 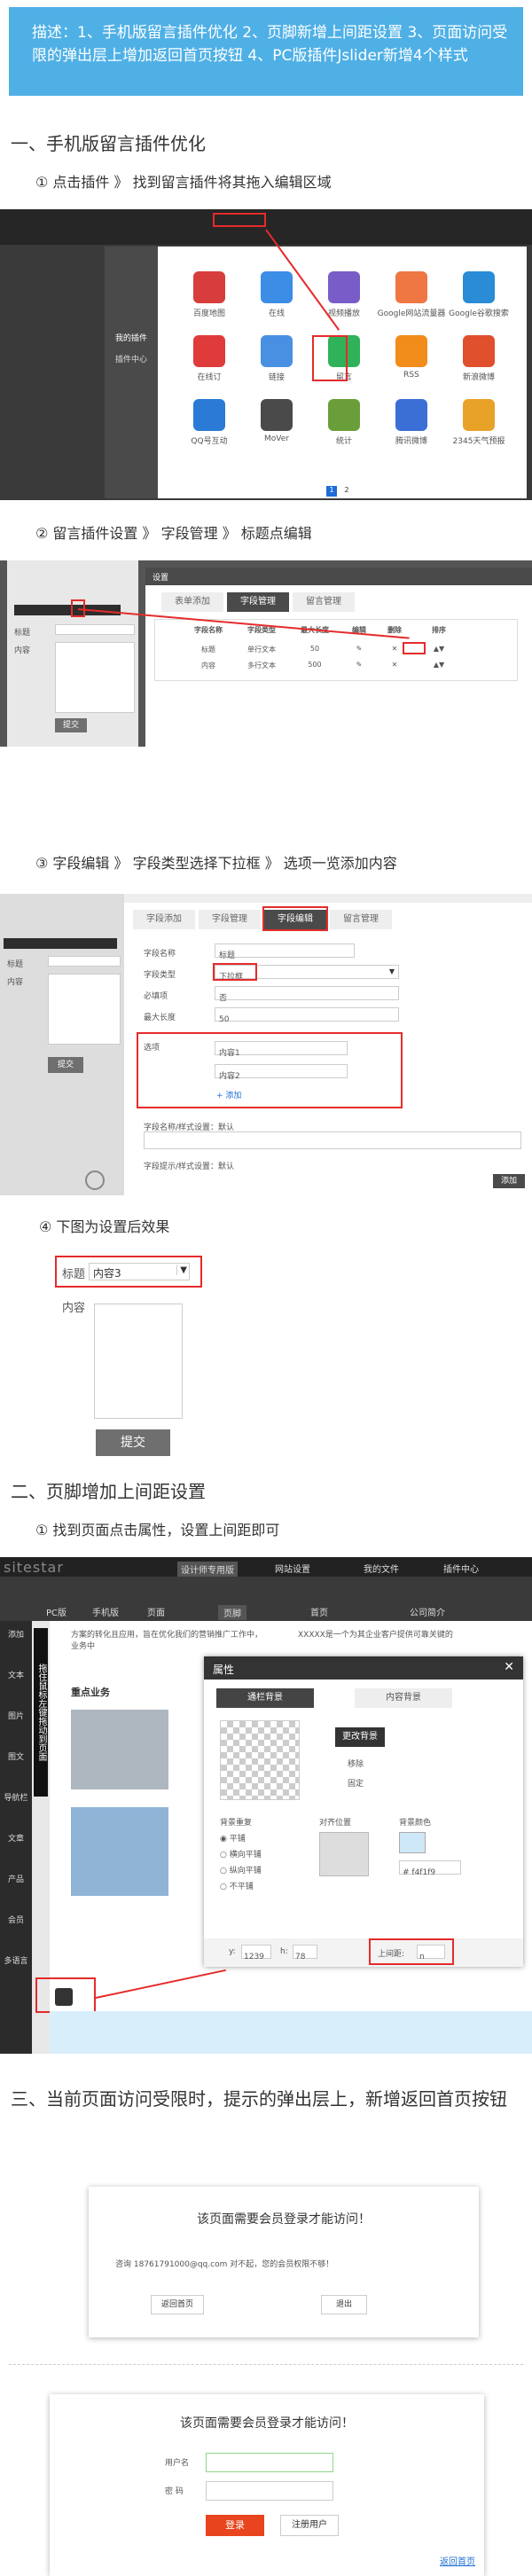 I want to click on result-content-field, so click(x=138, y=1361).